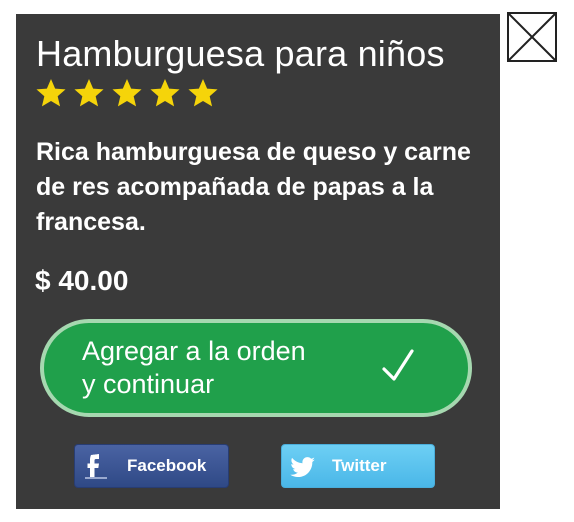 This screenshot has width=574, height=522. I want to click on close-icon, so click(532, 37).